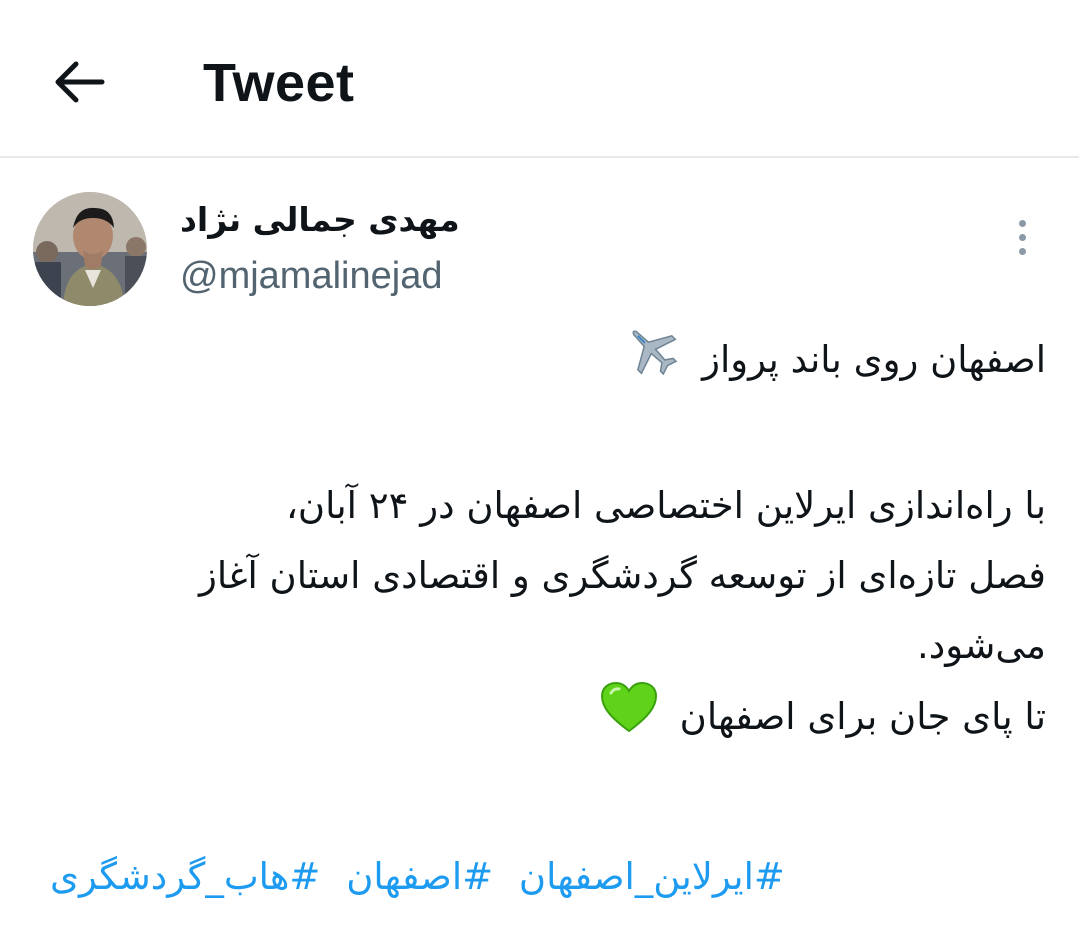 Image resolution: width=1079 pixels, height=942 pixels. I want to click on tweet-line-5: تا پای جان برای اصفهان, so click(541, 718).